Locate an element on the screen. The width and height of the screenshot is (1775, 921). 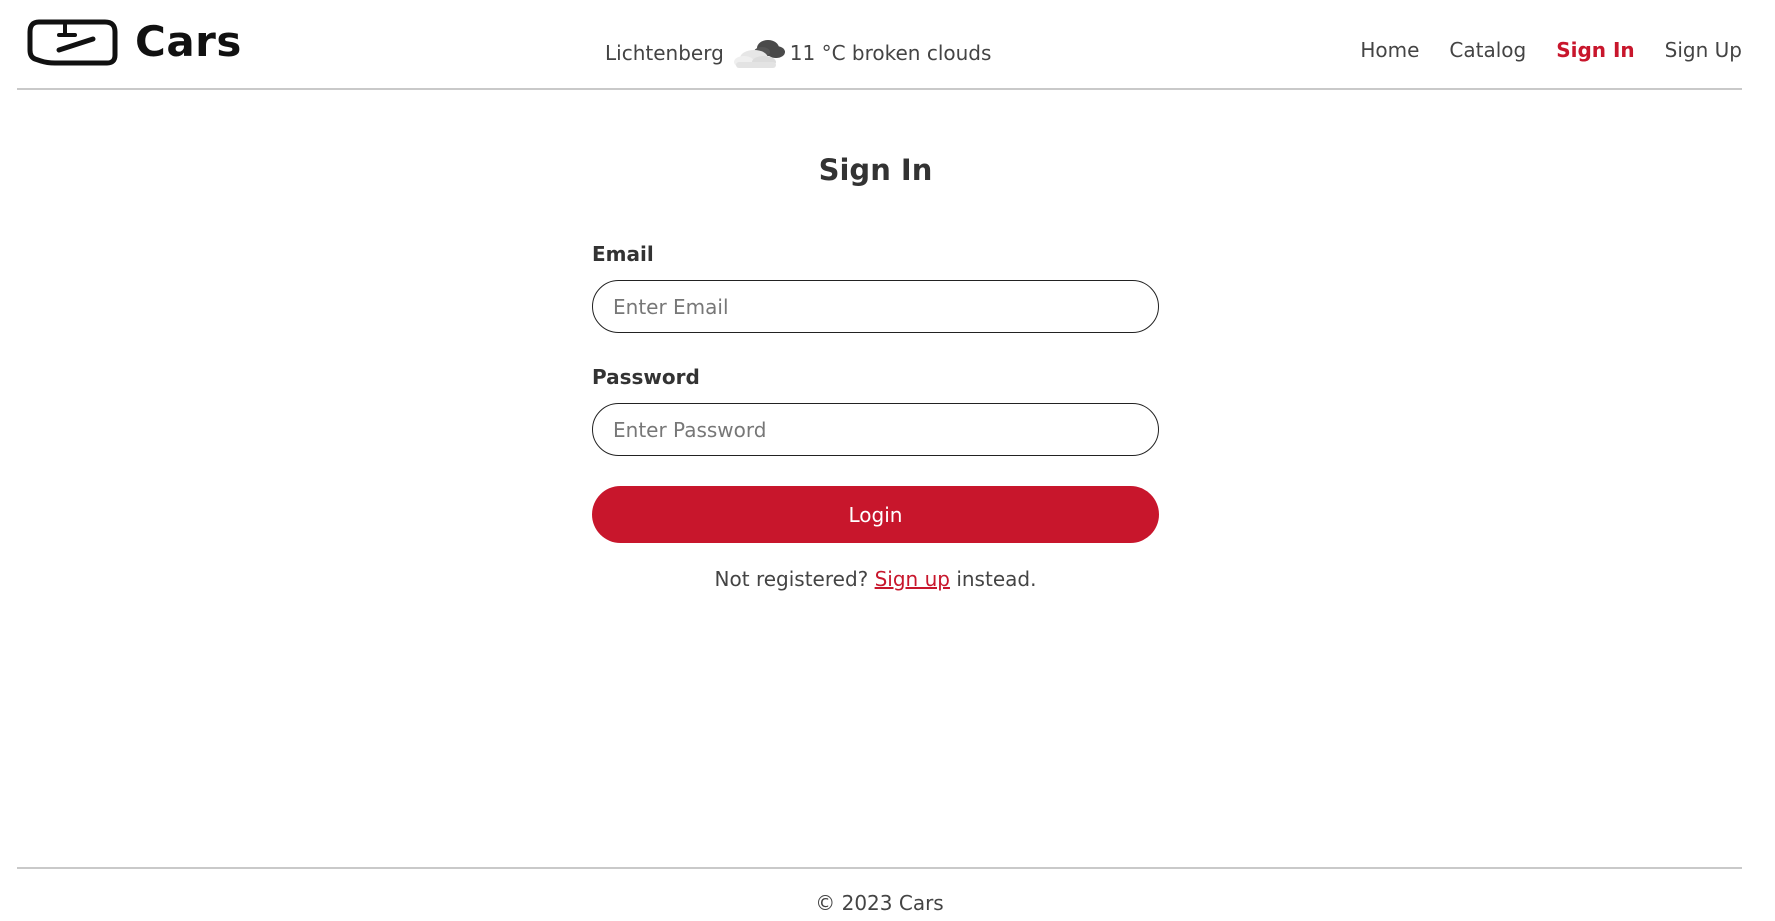
signup-prompt: Not registered? Sign up instead. is located at coordinates (875, 579).